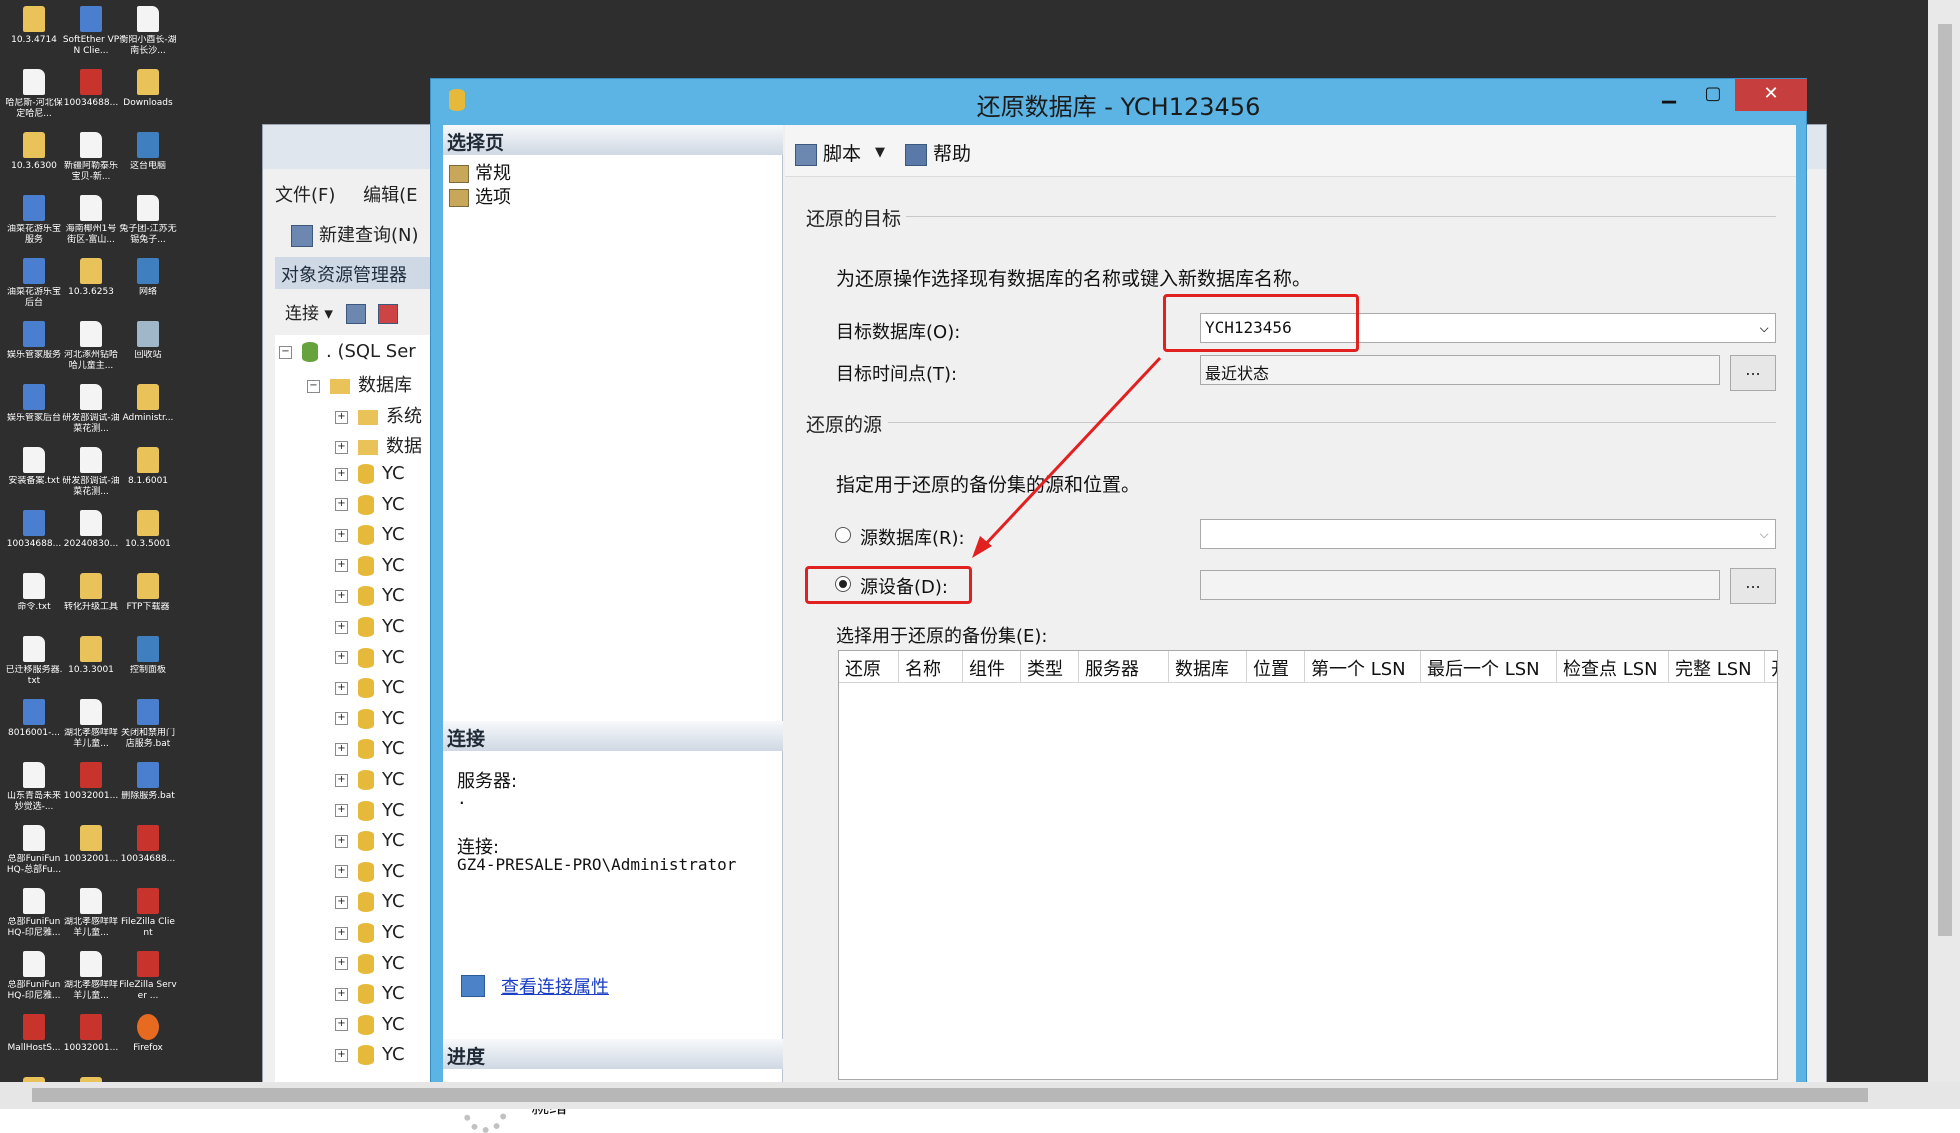 The image size is (1960, 1133). I want to click on desktop-icon-label: 10.3.6232, so click(34, 1111).